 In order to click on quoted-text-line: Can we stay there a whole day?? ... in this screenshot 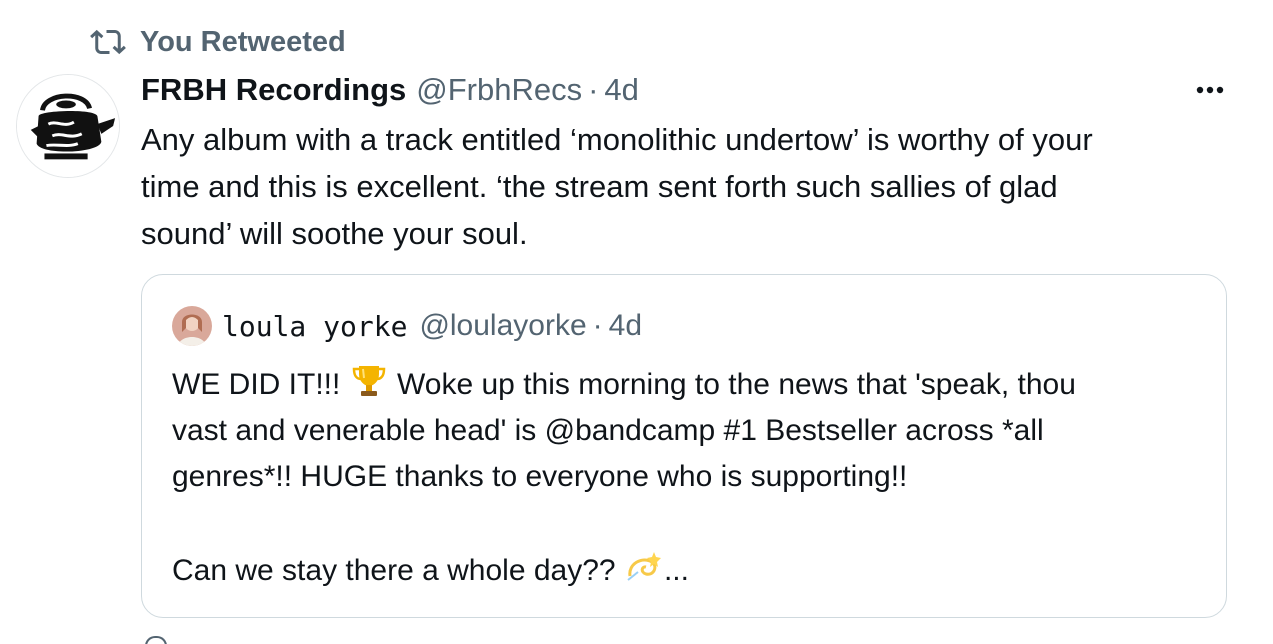, I will do `click(692, 570)`.